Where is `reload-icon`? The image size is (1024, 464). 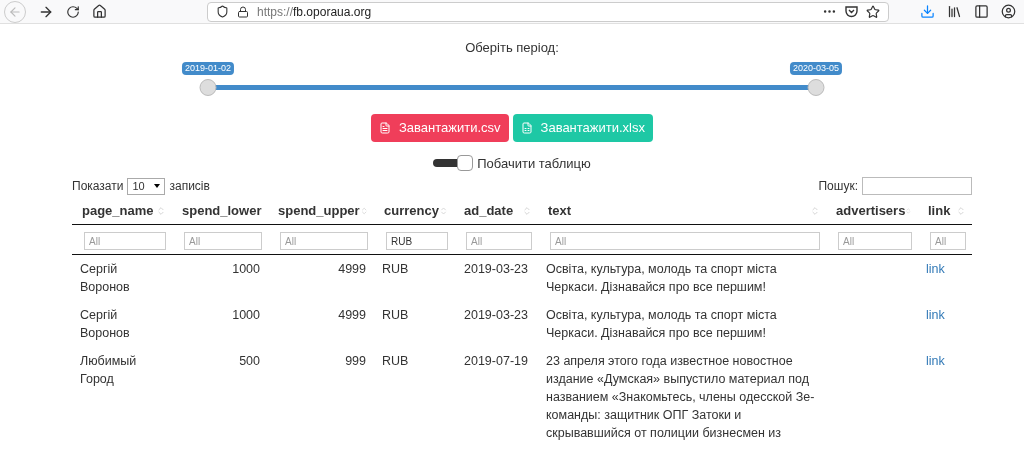 reload-icon is located at coordinates (73, 11).